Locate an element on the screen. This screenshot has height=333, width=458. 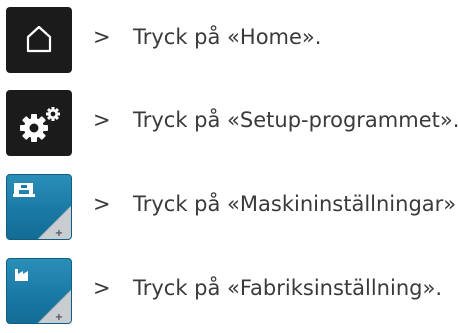
factory-settings-icon: + is located at coordinates (43, 296).